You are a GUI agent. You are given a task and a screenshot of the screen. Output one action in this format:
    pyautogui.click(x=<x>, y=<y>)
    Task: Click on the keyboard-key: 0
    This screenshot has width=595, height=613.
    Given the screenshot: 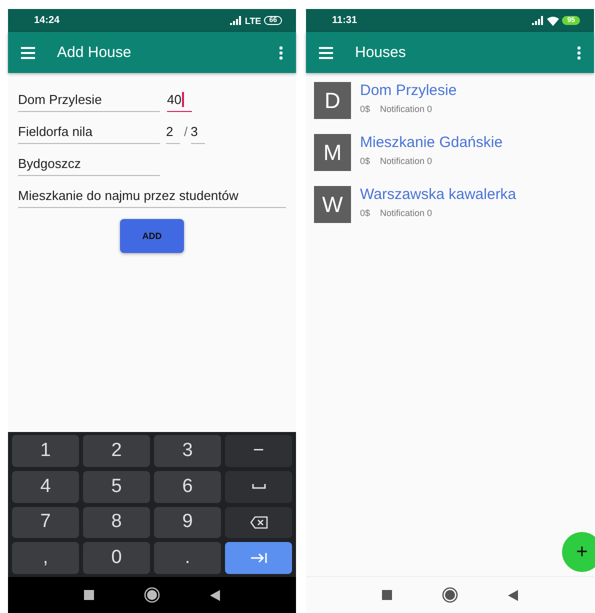 What is the action you would take?
    pyautogui.click(x=116, y=558)
    